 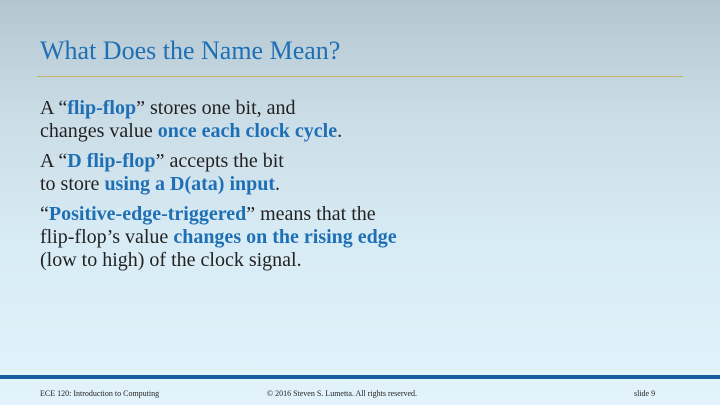 What do you see at coordinates (72, 184) in the screenshot?
I see `text: to store` at bounding box center [72, 184].